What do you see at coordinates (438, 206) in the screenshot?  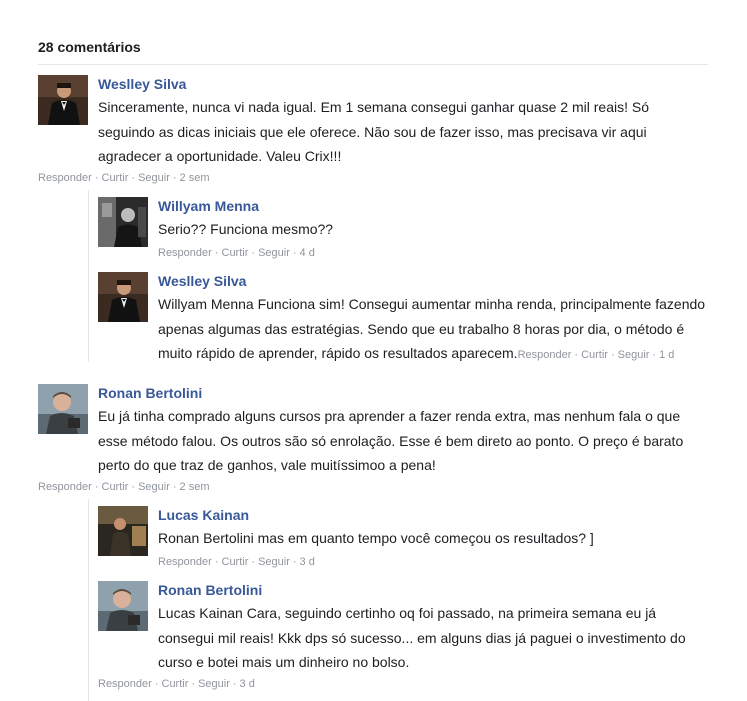 I see `comment-author: Willyam Menna` at bounding box center [438, 206].